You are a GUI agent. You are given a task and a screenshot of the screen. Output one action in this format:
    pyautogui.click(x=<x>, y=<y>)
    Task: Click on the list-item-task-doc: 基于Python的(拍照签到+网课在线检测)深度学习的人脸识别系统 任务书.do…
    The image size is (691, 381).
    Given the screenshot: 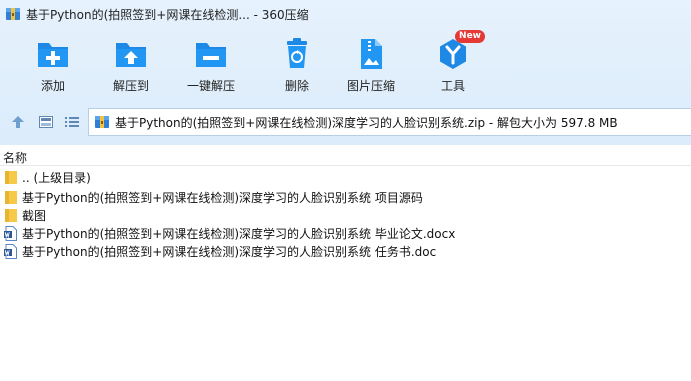 What is the action you would take?
    pyautogui.click(x=345, y=251)
    